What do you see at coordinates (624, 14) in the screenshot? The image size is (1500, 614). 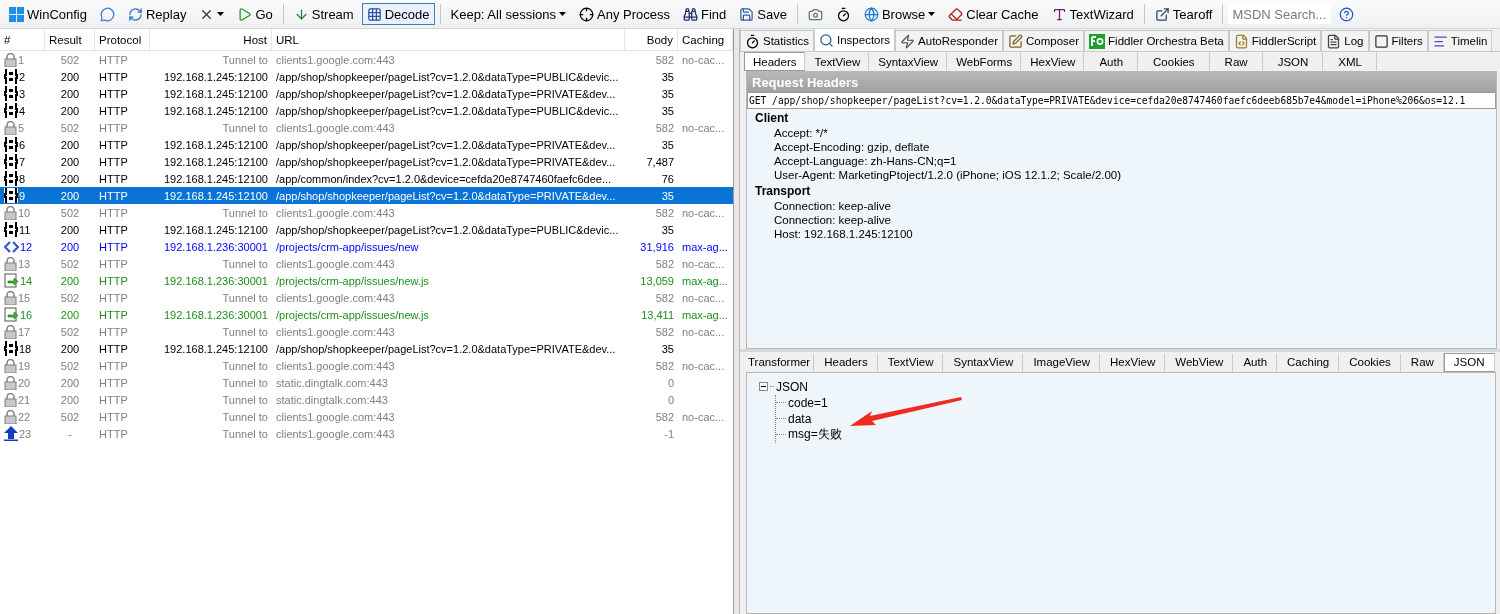 I see `toolbar-button: Any Process` at bounding box center [624, 14].